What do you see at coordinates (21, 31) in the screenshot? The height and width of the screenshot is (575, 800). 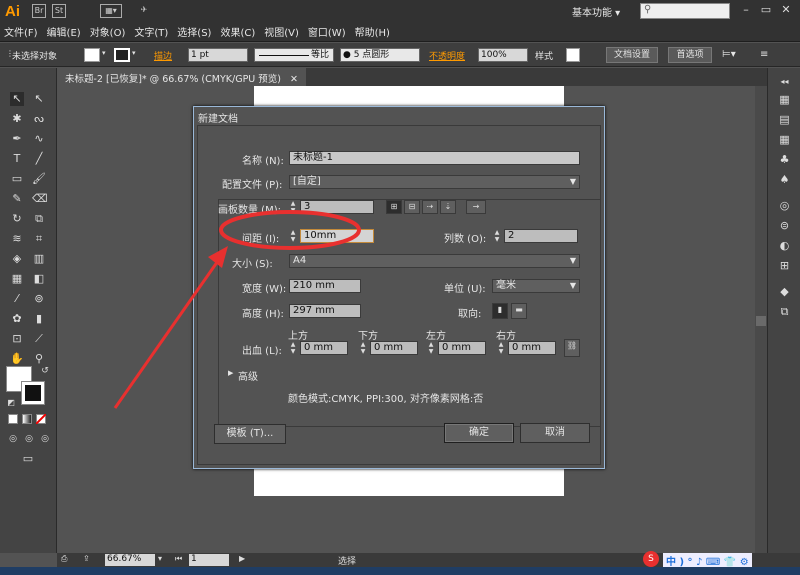 I see `menu-file: 文件(F)` at bounding box center [21, 31].